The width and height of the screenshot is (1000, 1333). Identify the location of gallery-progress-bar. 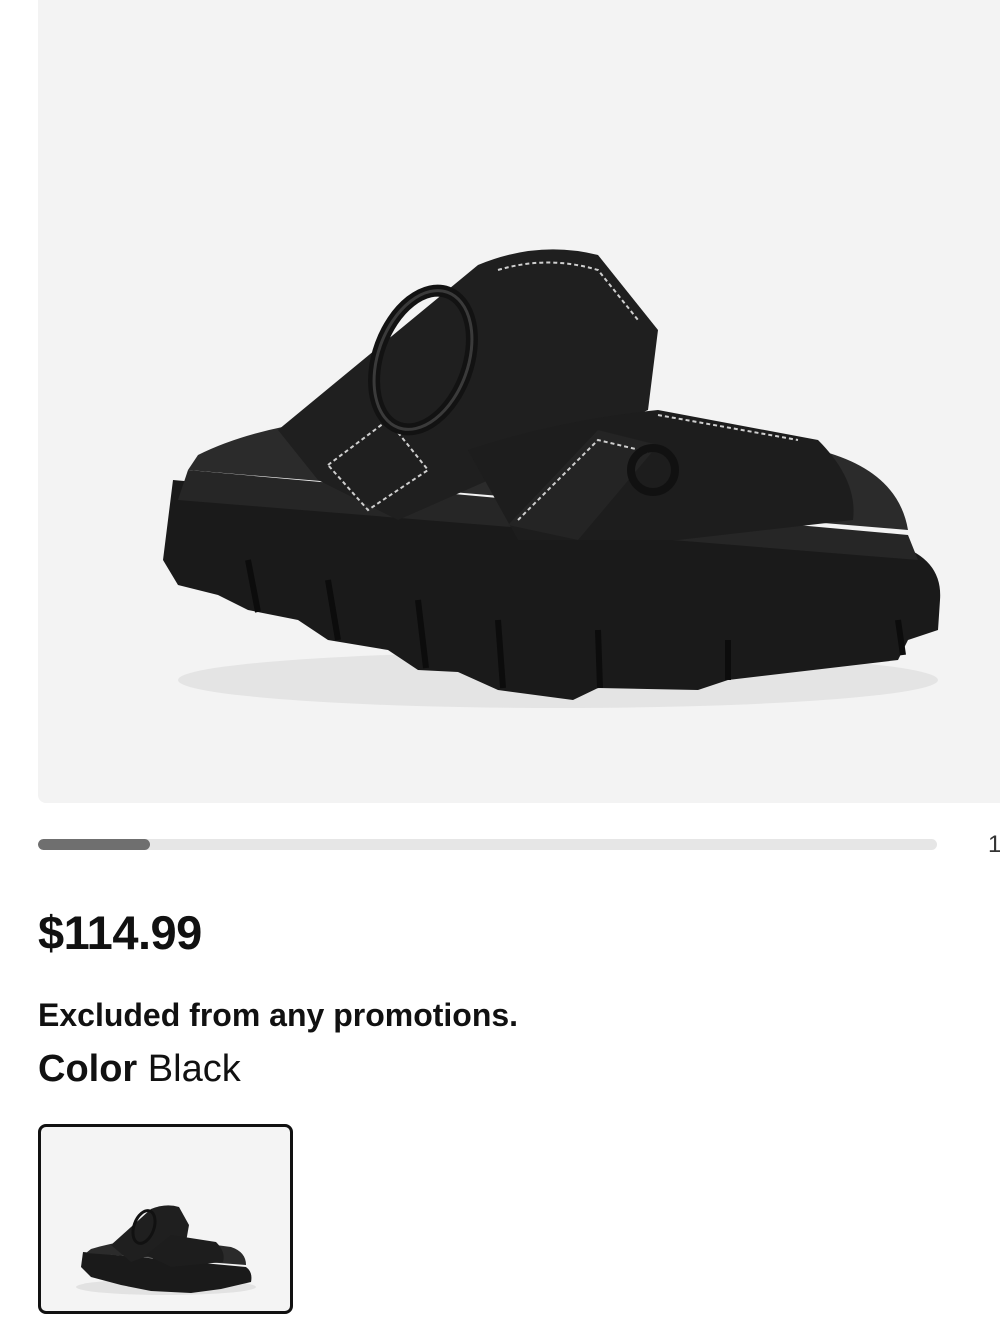
(487, 844).